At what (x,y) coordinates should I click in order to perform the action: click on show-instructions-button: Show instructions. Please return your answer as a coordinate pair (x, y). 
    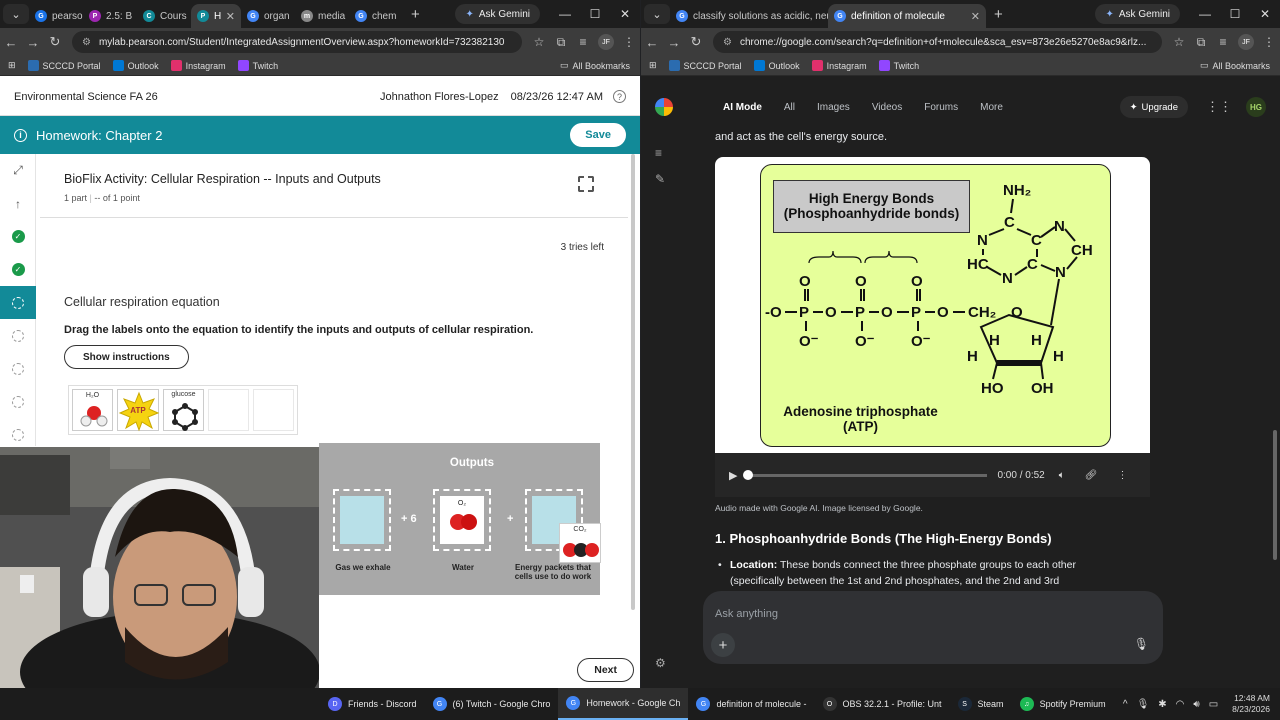
    Looking at the image, I should click on (126, 357).